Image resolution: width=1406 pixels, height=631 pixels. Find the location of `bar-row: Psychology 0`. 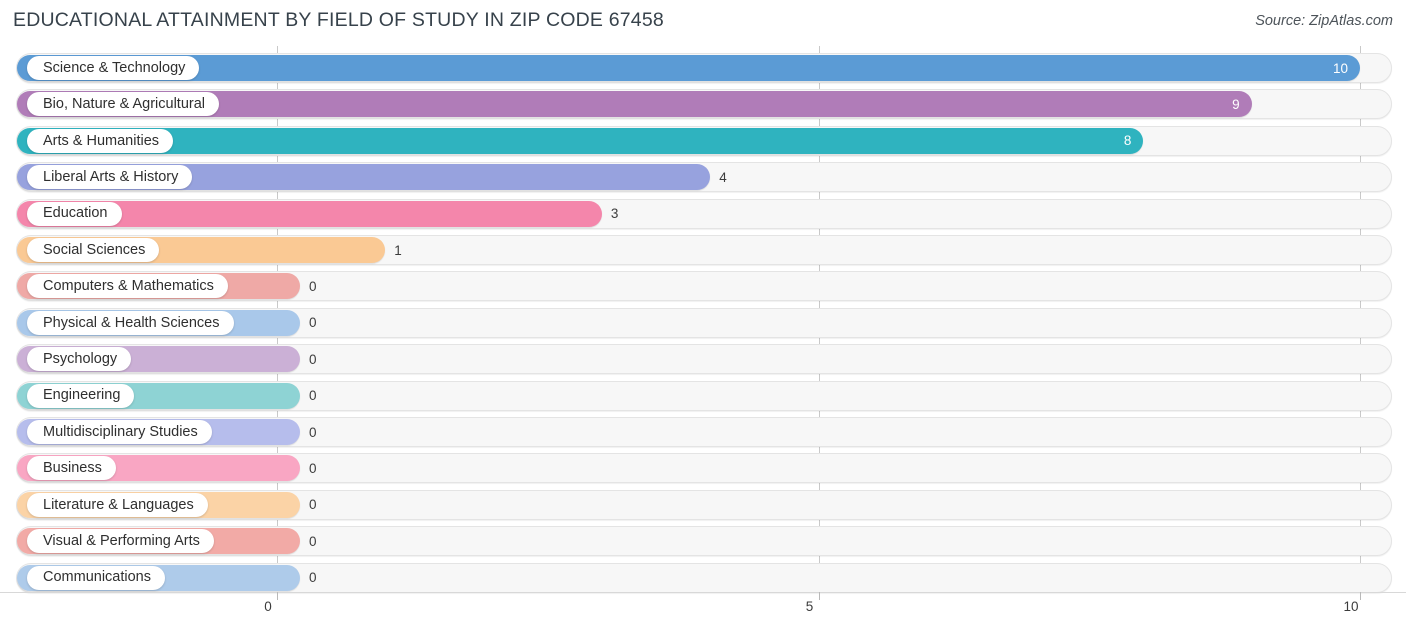

bar-row: Psychology 0 is located at coordinates (703, 359).